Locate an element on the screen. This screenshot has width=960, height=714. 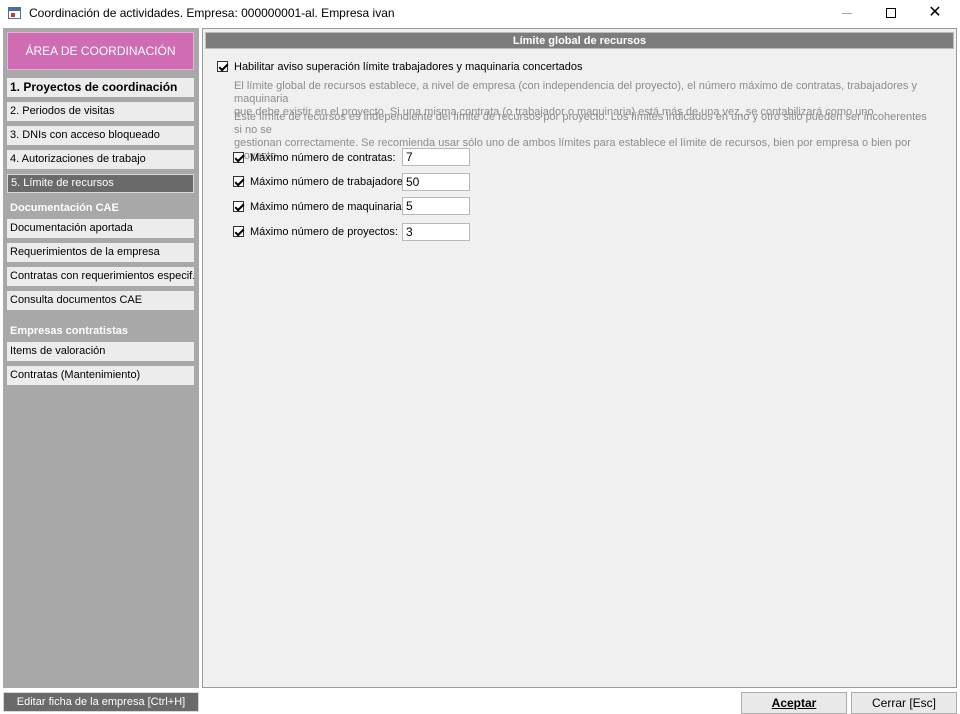
app-icon is located at coordinates (14, 13).